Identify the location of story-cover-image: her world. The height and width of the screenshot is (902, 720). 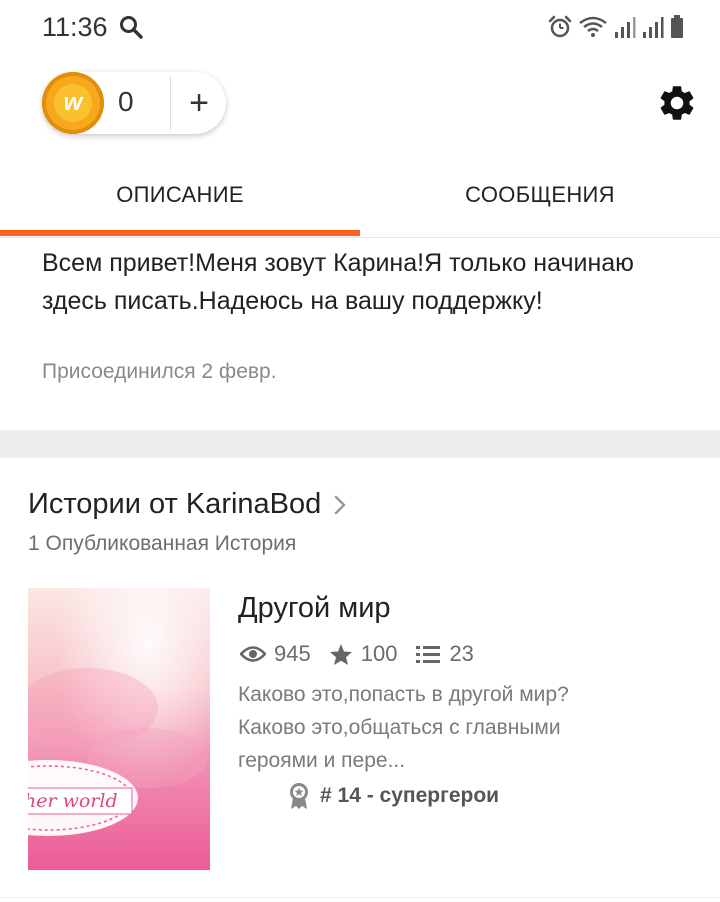
(119, 729).